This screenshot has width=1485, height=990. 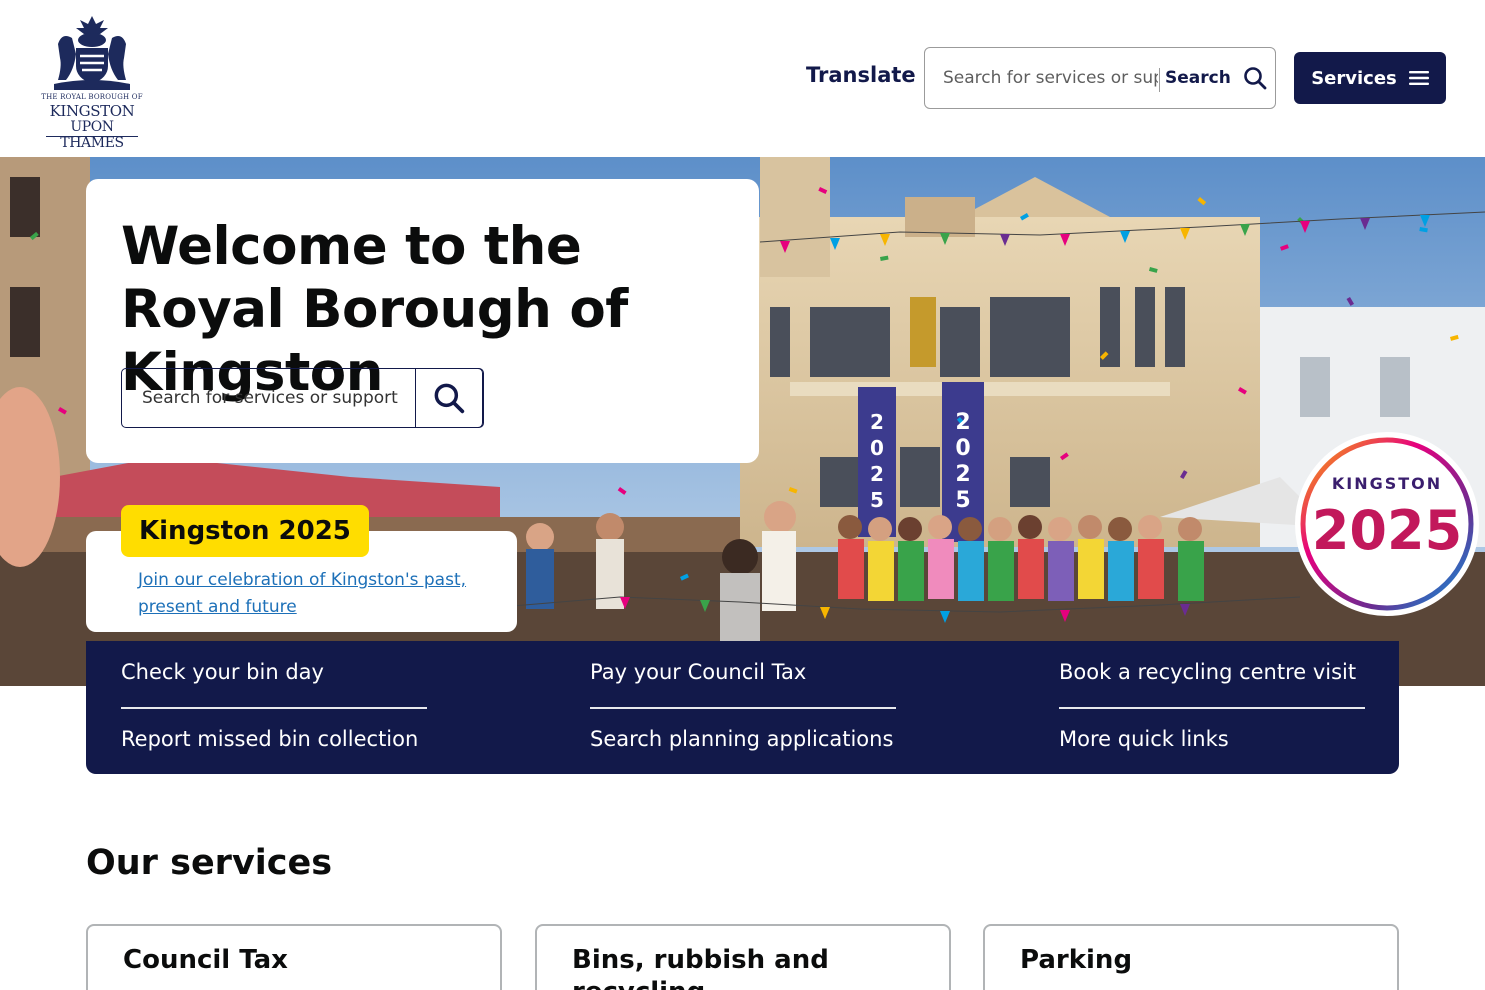 I want to click on services-heading: Our services, so click(x=209, y=863).